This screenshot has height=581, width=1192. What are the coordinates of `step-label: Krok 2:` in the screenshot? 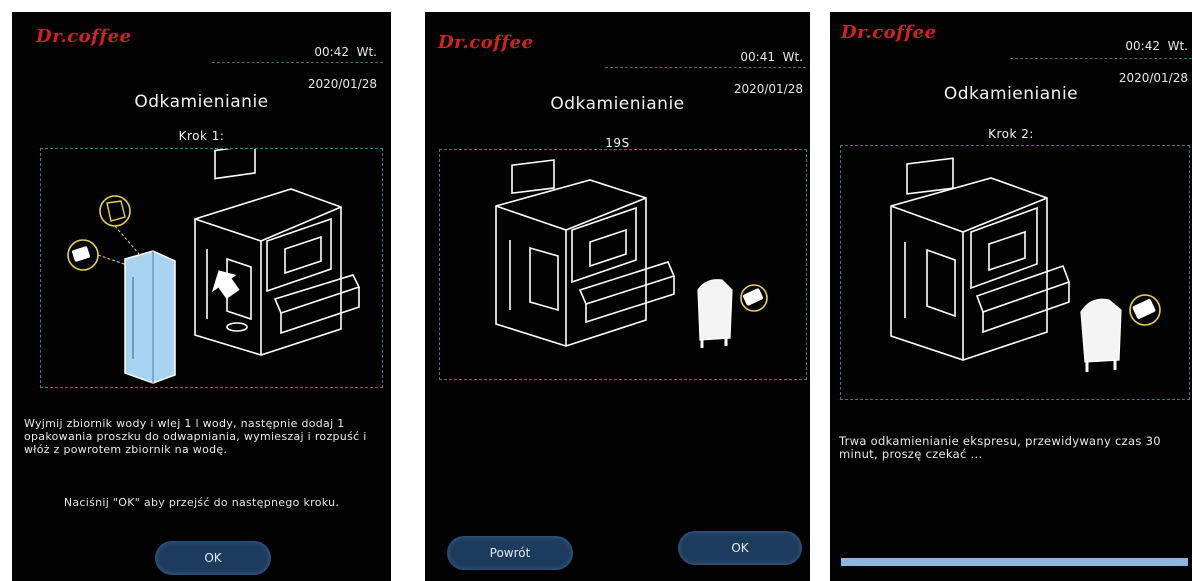 It's located at (1011, 134).